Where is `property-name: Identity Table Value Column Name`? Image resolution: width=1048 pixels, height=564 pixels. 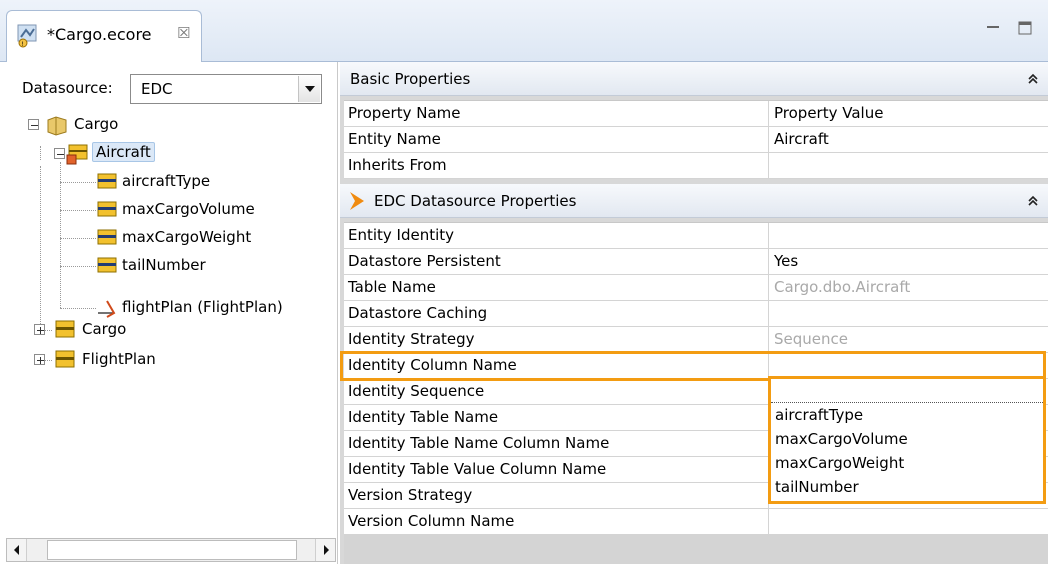
property-name: Identity Table Value Column Name is located at coordinates (477, 469).